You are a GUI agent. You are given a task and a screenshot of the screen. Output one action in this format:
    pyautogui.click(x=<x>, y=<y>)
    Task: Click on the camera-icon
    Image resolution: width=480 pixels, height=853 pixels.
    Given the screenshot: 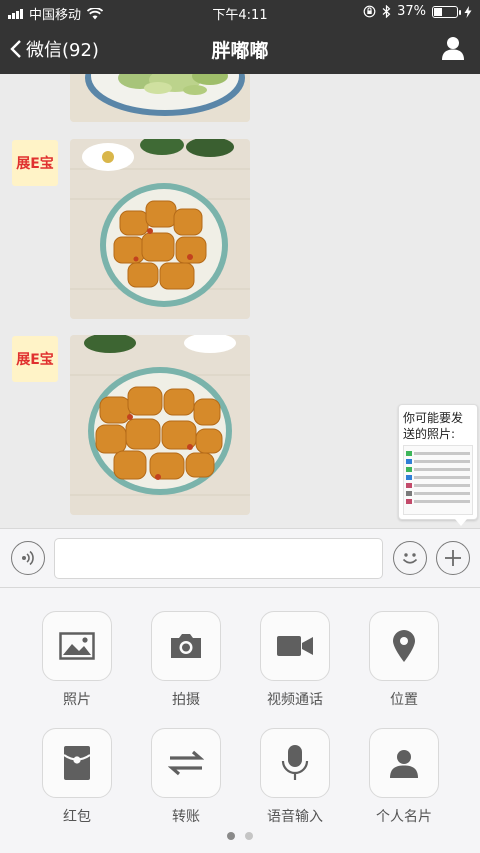 What is the action you would take?
    pyautogui.click(x=186, y=646)
    